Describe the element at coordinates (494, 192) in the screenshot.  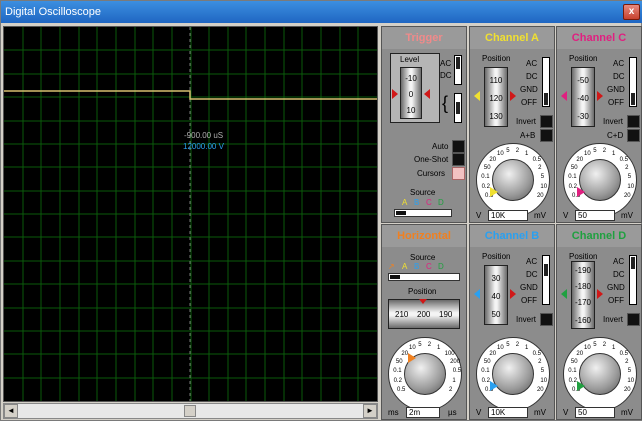
I see `channel-a-knob-pointer-icon` at that location.